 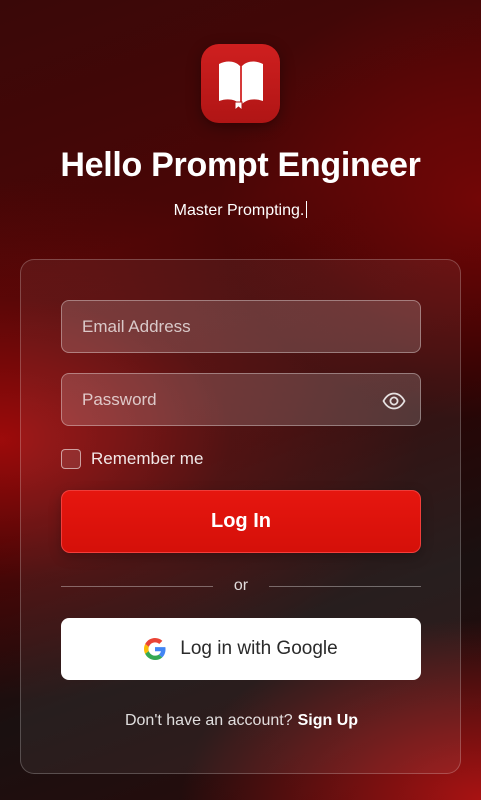 I want to click on tagline-text: Master Prompting., so click(x=239, y=210).